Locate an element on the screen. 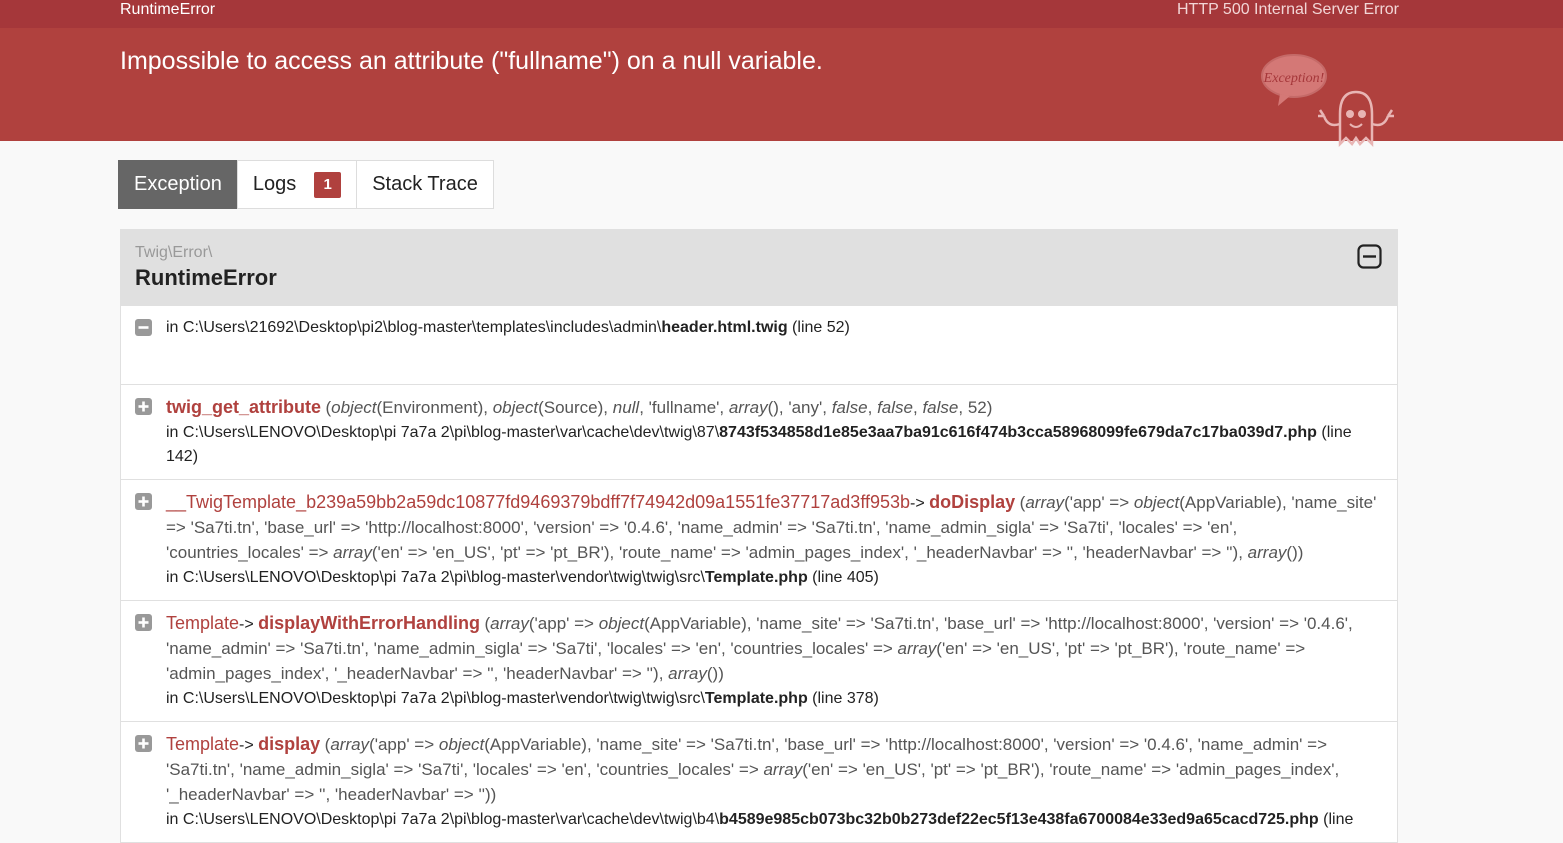 The width and height of the screenshot is (1563, 843). trace-function: doDisplay is located at coordinates (972, 502).